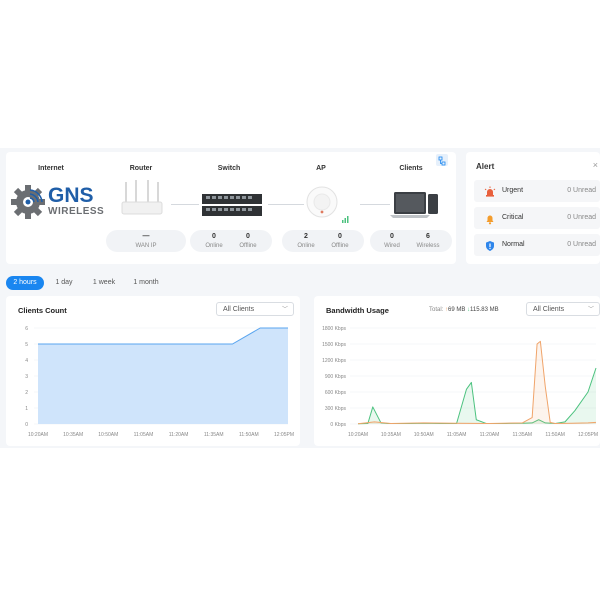 This screenshot has height=600, width=600. I want to click on switch-label: Switch, so click(229, 168).